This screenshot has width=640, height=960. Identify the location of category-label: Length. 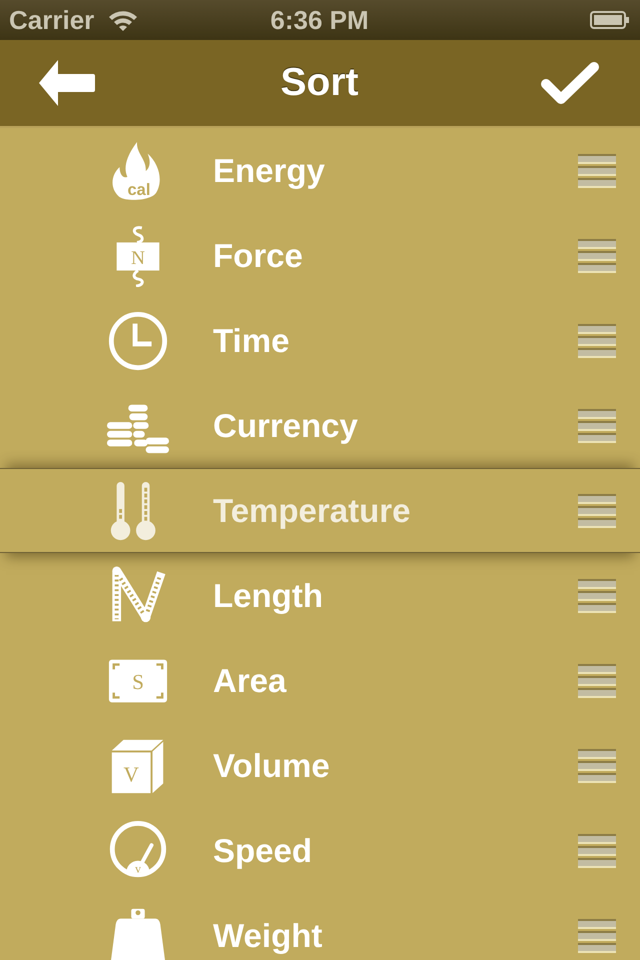
(268, 596).